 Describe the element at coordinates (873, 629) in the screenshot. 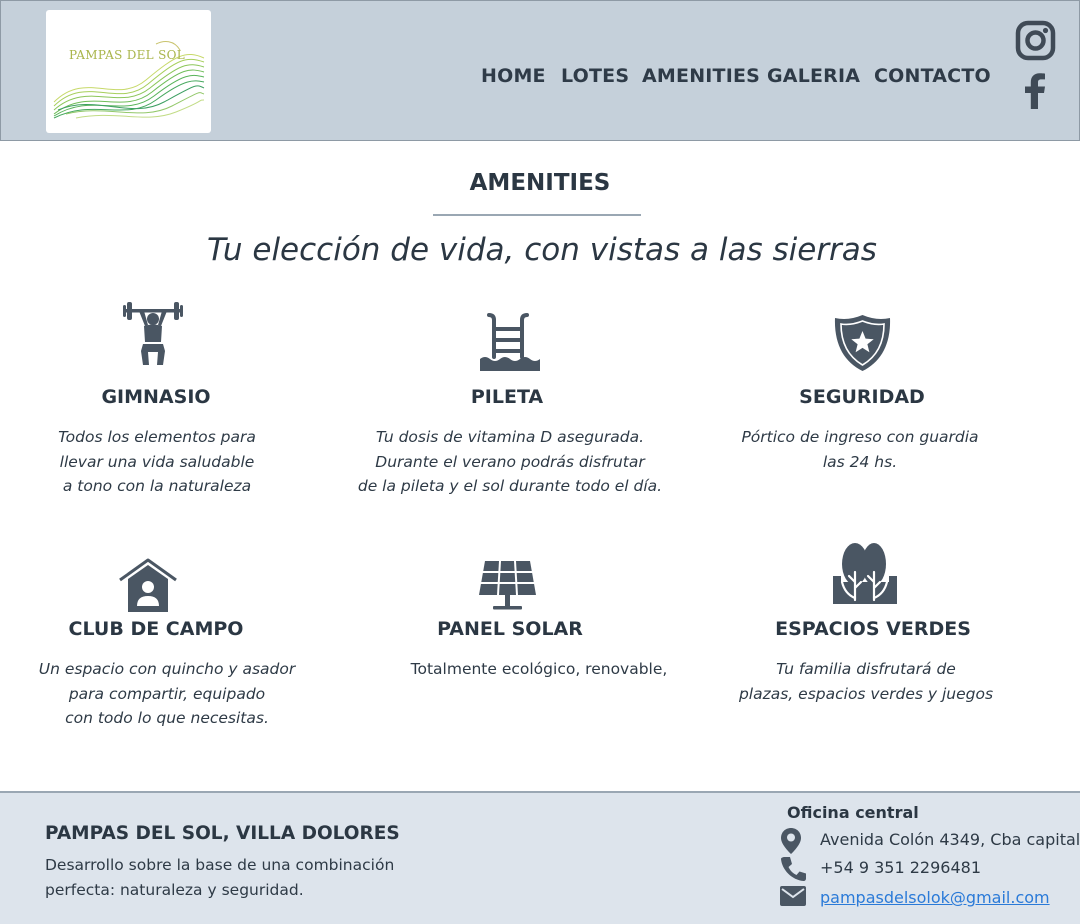

I see `amenity-name-espacios-verdes: ESPACIOS VERDES` at that location.